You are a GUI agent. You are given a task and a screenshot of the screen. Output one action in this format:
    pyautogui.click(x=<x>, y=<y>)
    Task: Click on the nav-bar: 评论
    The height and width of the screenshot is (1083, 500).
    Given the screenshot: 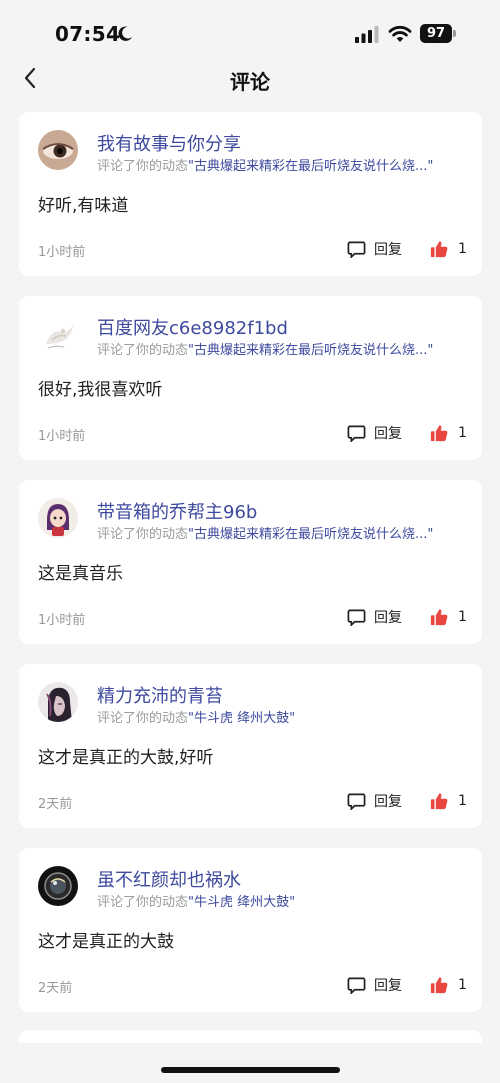 What is the action you would take?
    pyautogui.click(x=250, y=78)
    